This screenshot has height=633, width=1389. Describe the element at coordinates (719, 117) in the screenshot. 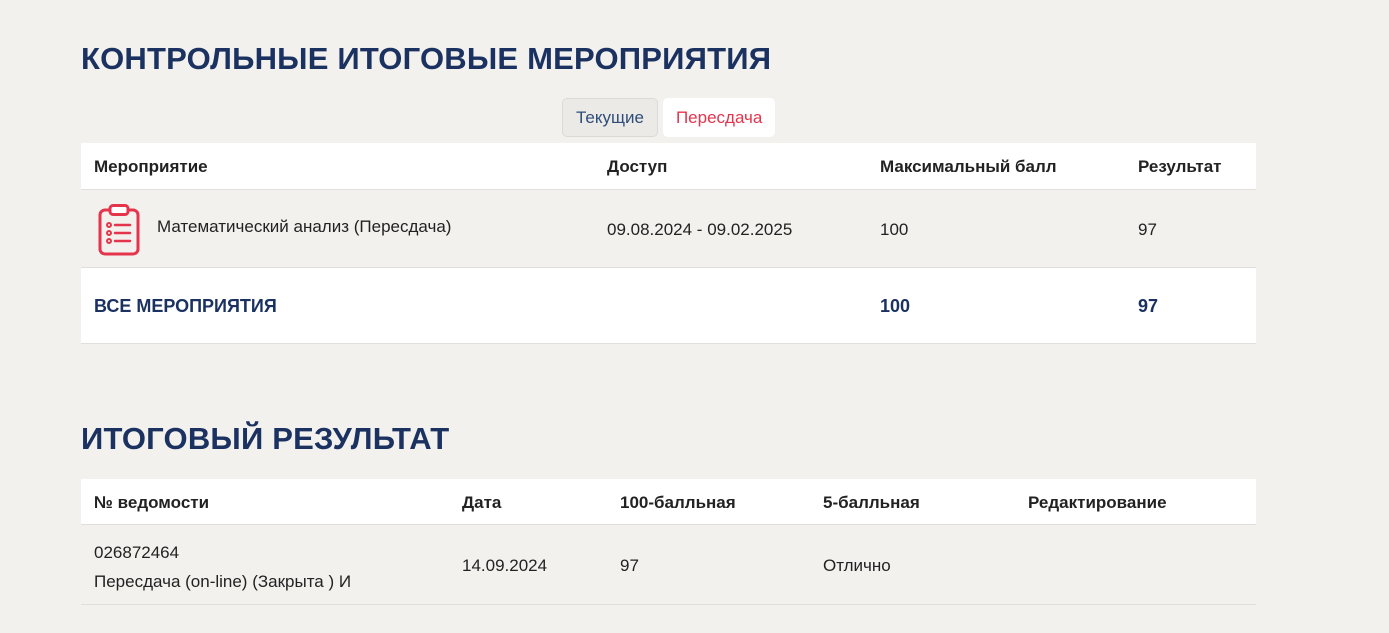

I see `tab-retake: Пересдача` at that location.